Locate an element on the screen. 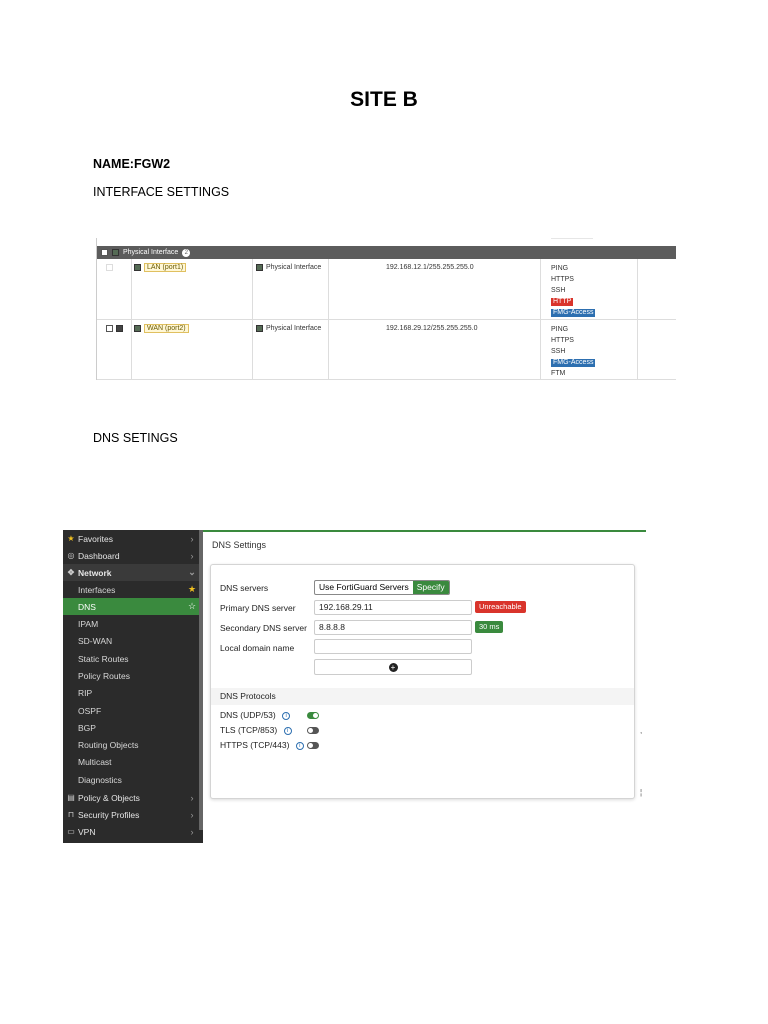 This screenshot has height=1024, width=768. sidebar-item-ospf: OSPF is located at coordinates (131, 710).